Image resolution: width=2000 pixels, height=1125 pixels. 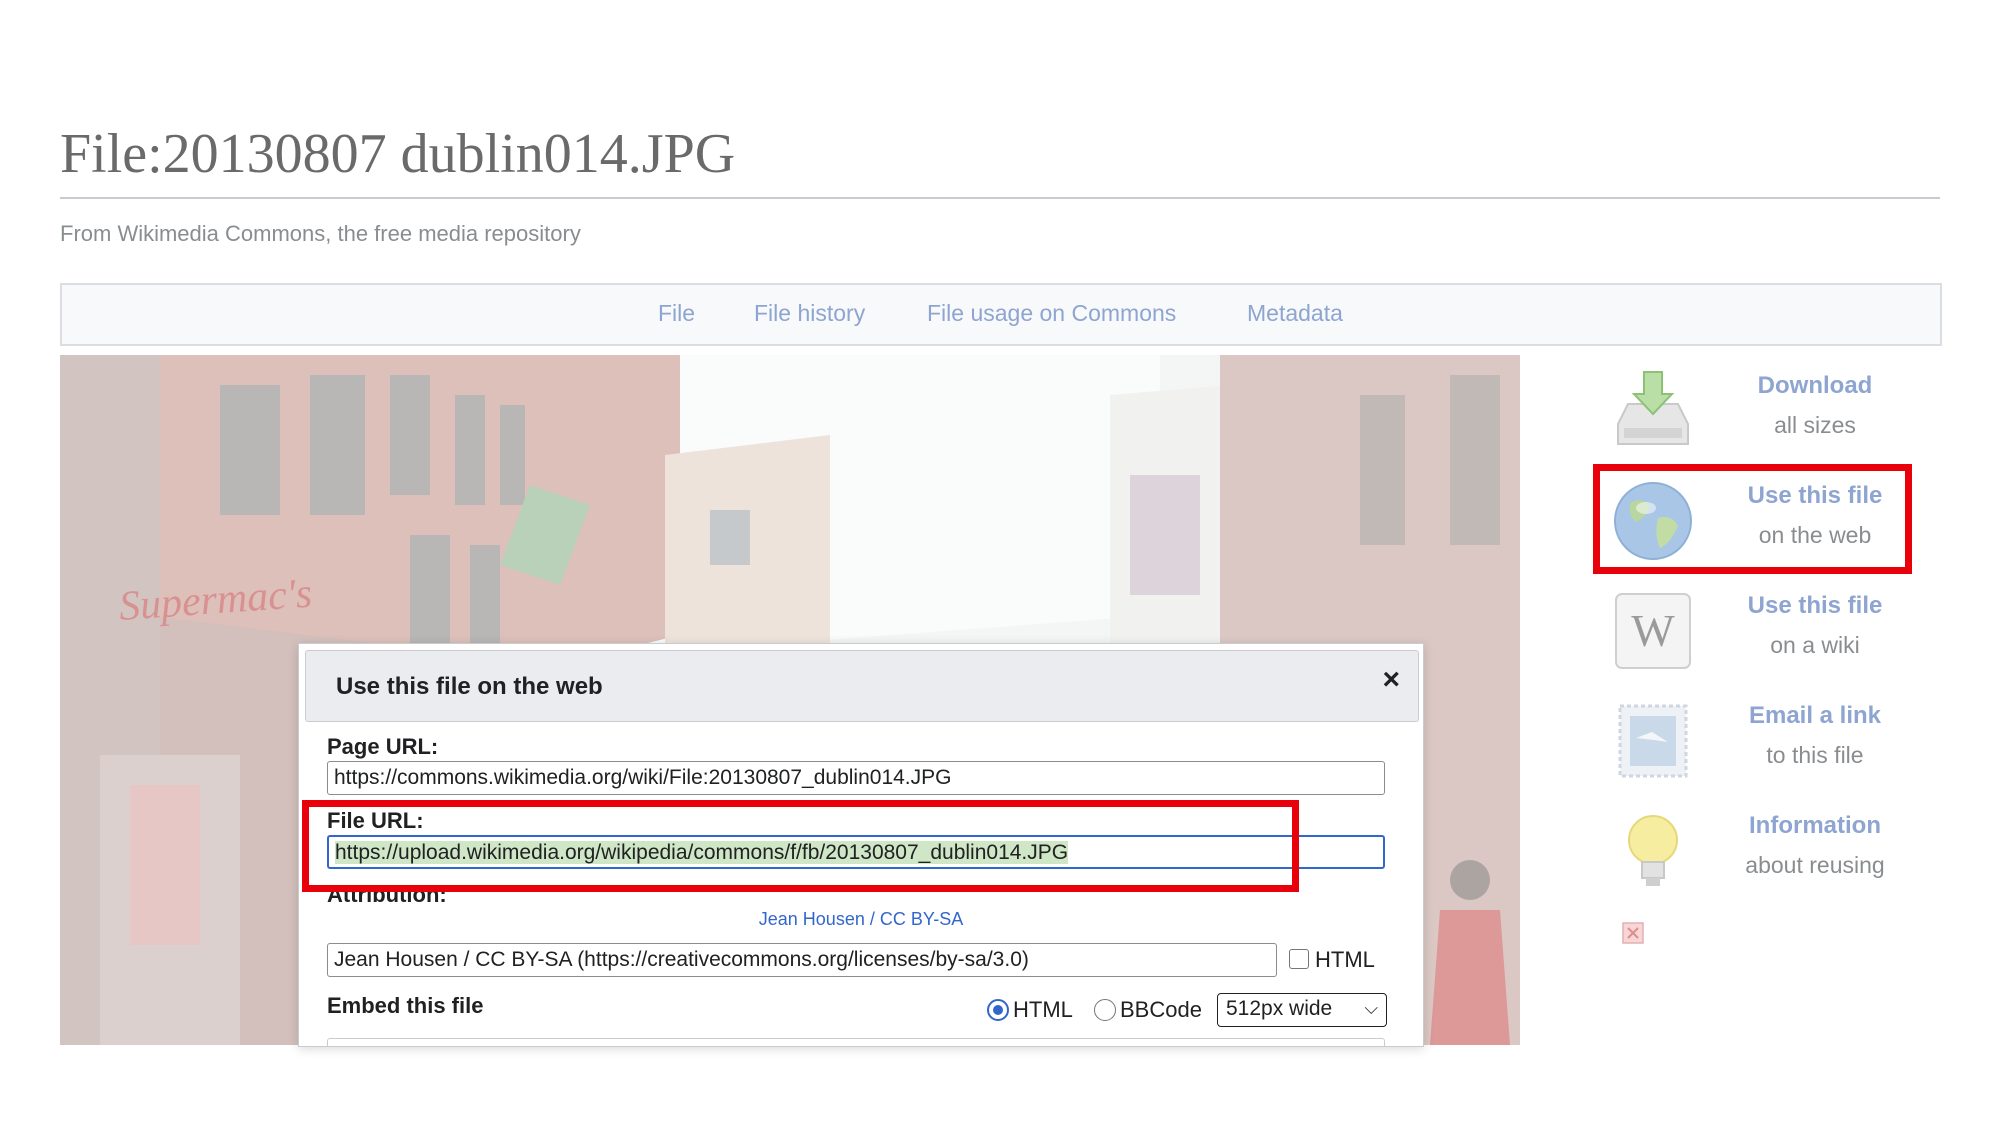 What do you see at coordinates (812, 919) in the screenshot?
I see `author-link: Jean Housen` at bounding box center [812, 919].